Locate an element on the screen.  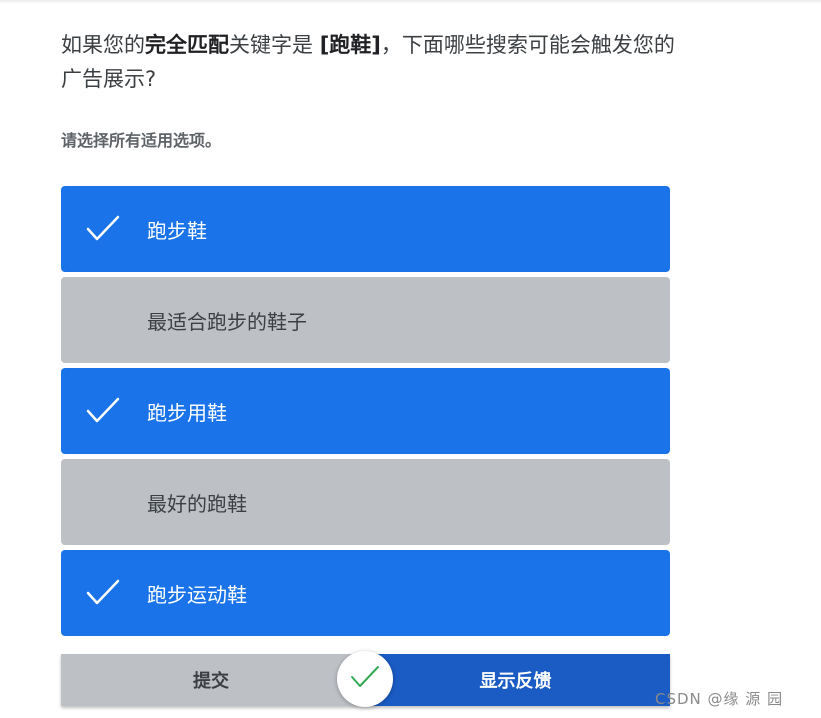
option-item: 最适合跑步的鞋子 is located at coordinates (365, 320).